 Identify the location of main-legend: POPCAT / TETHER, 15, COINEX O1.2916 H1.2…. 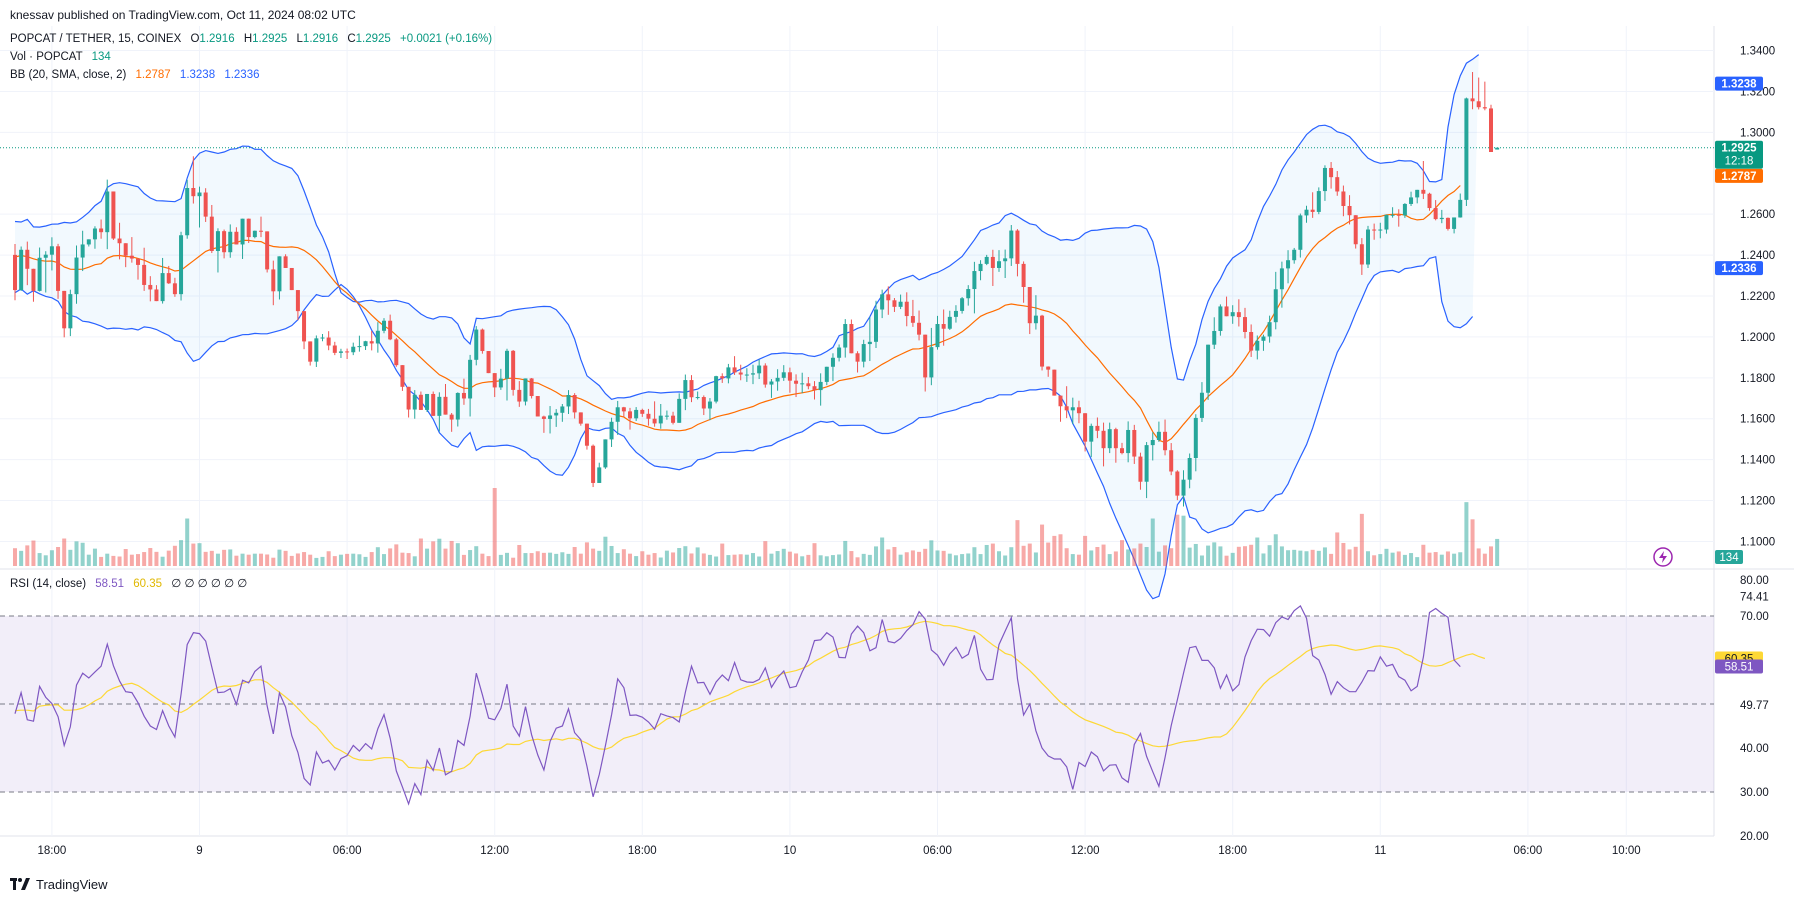
(251, 57).